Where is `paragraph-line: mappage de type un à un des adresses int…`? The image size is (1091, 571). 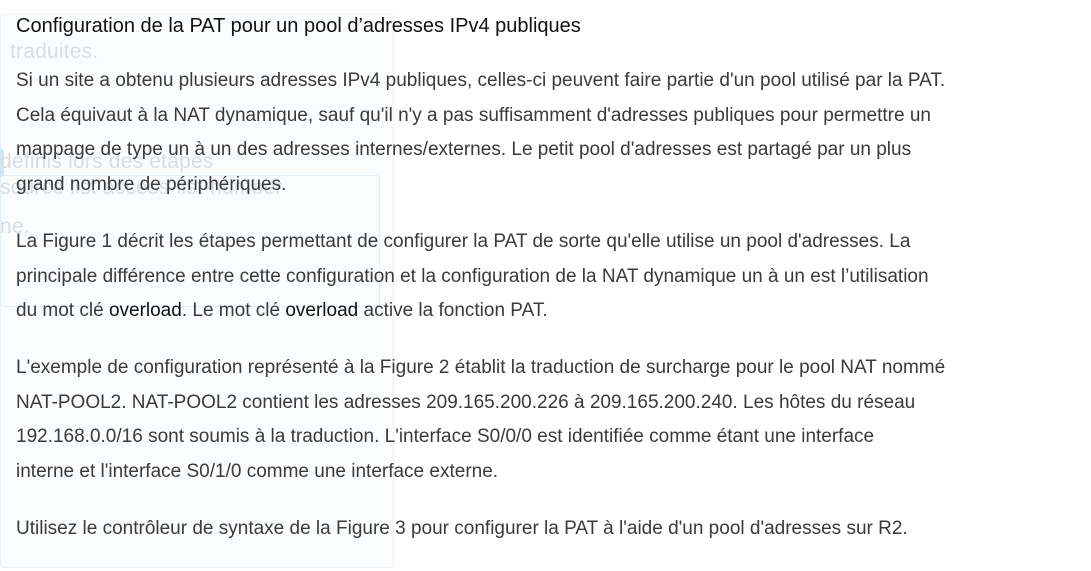 paragraph-line: mappage de type un à un des adresses int… is located at coordinates (464, 149).